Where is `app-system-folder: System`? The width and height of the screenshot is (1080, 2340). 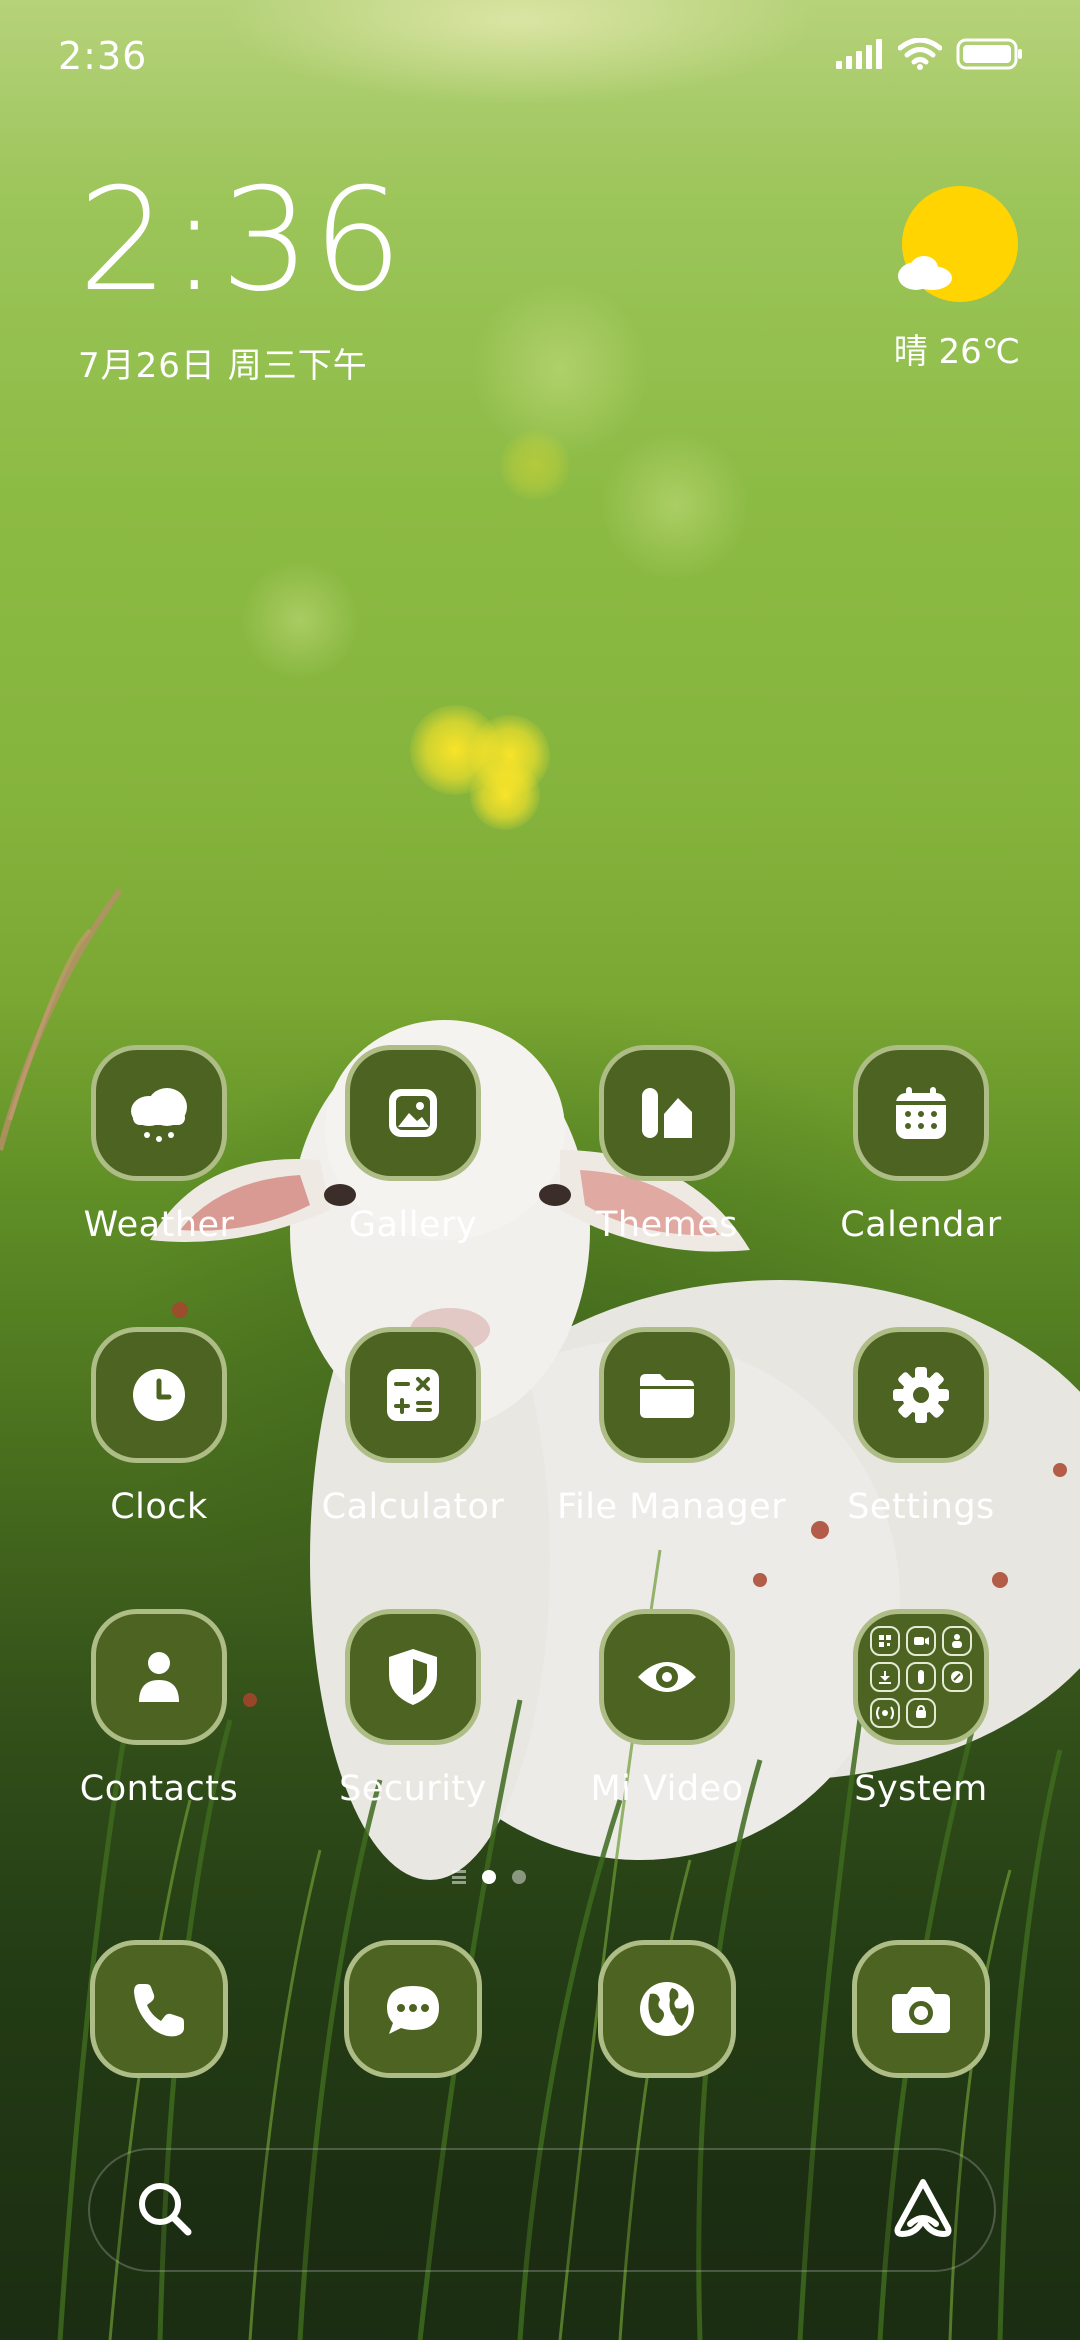
app-system-folder: System is located at coordinates (921, 1724).